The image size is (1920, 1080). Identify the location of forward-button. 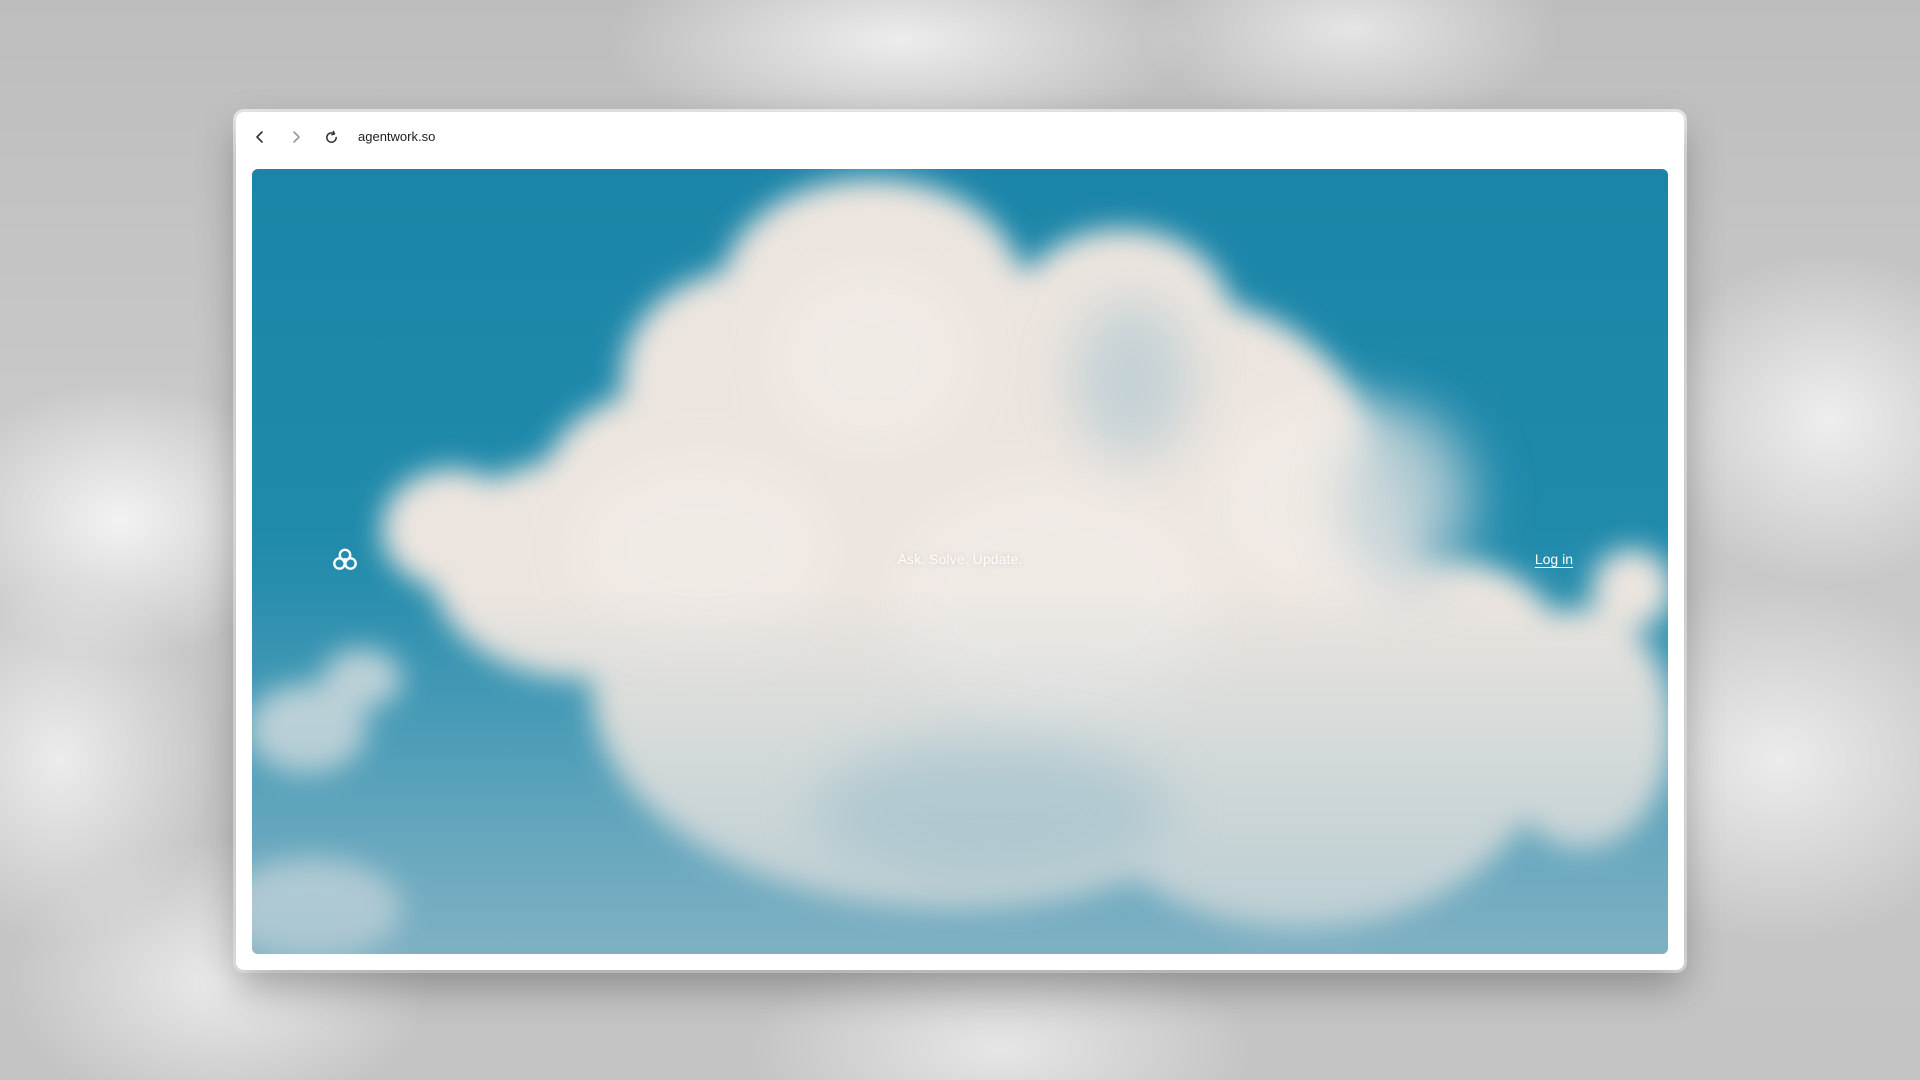
(296, 137).